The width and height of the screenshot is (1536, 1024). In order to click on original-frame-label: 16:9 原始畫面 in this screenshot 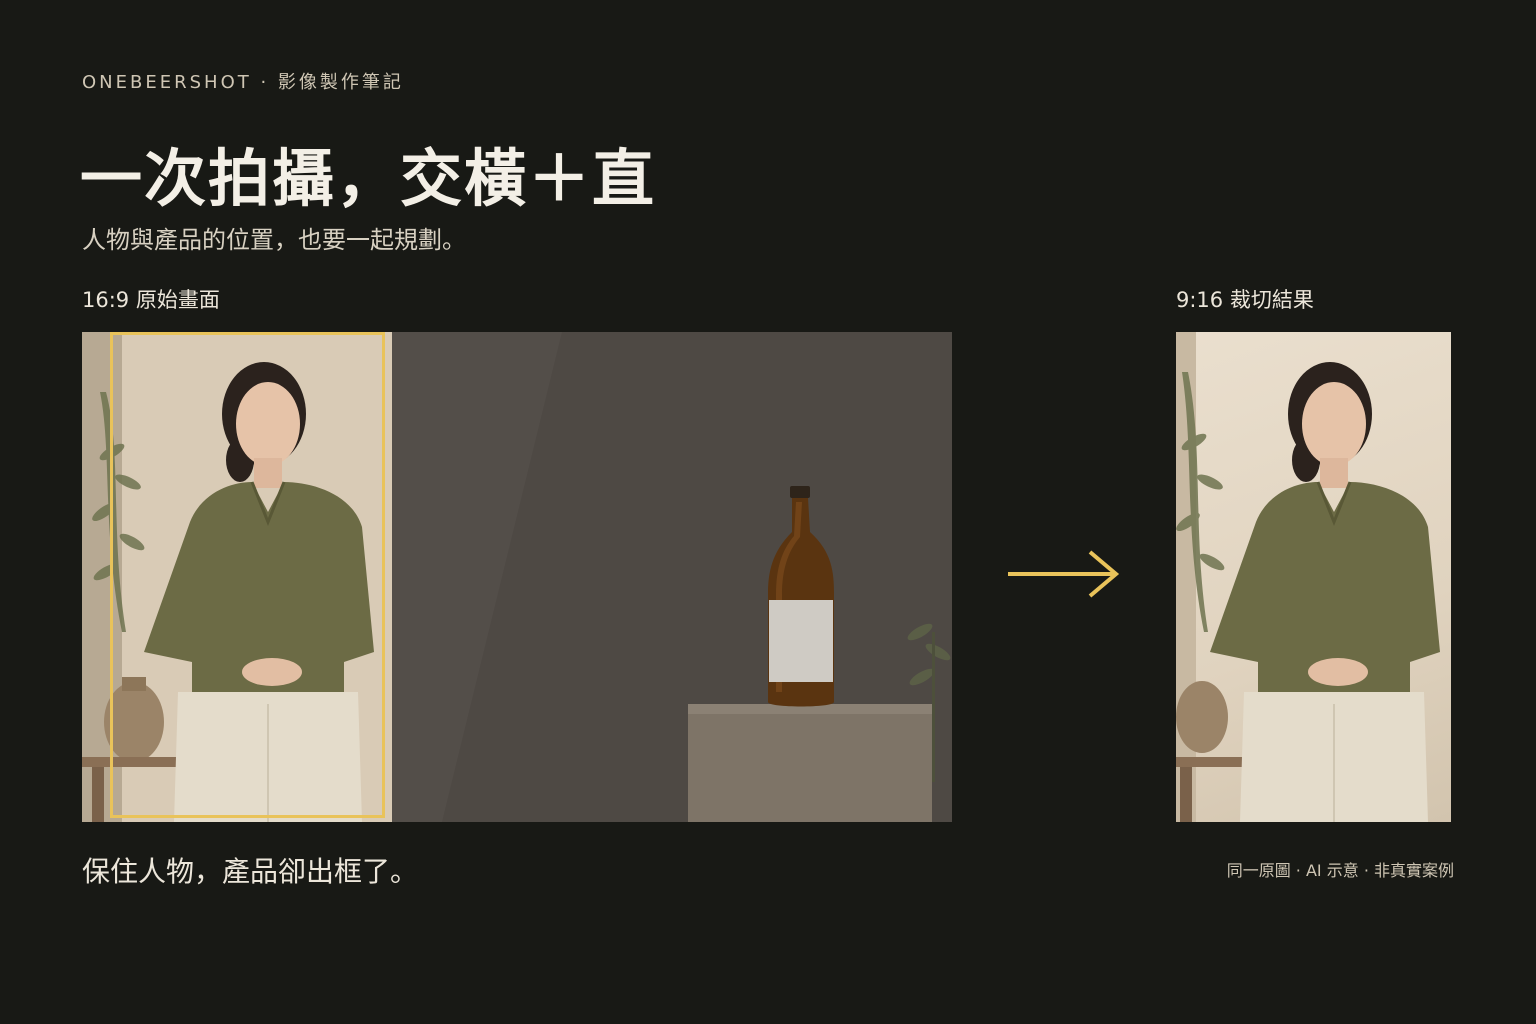, I will do `click(151, 300)`.